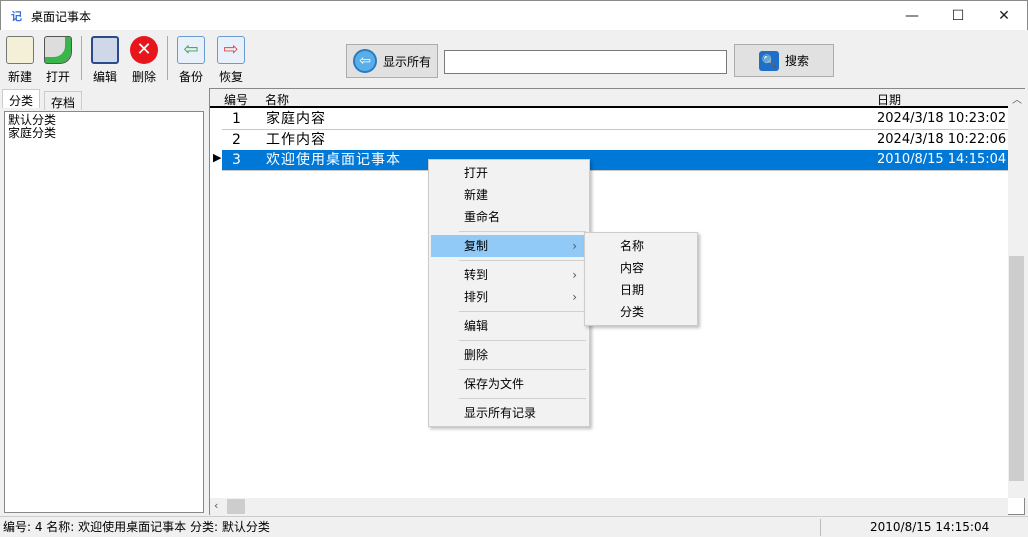  I want to click on edit-button: 编辑, so click(105, 59).